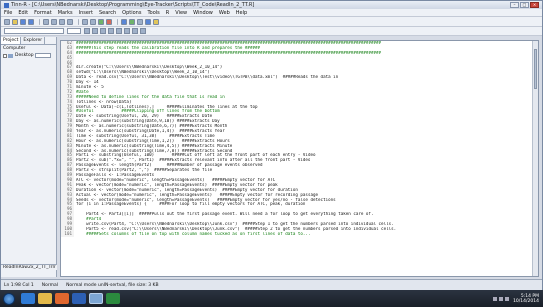 The image size is (543, 307). Describe the element at coordinates (29, 267) in the screenshot. I see `file-tab: ReadInRaw2x_2_TT_Trlr` at that location.